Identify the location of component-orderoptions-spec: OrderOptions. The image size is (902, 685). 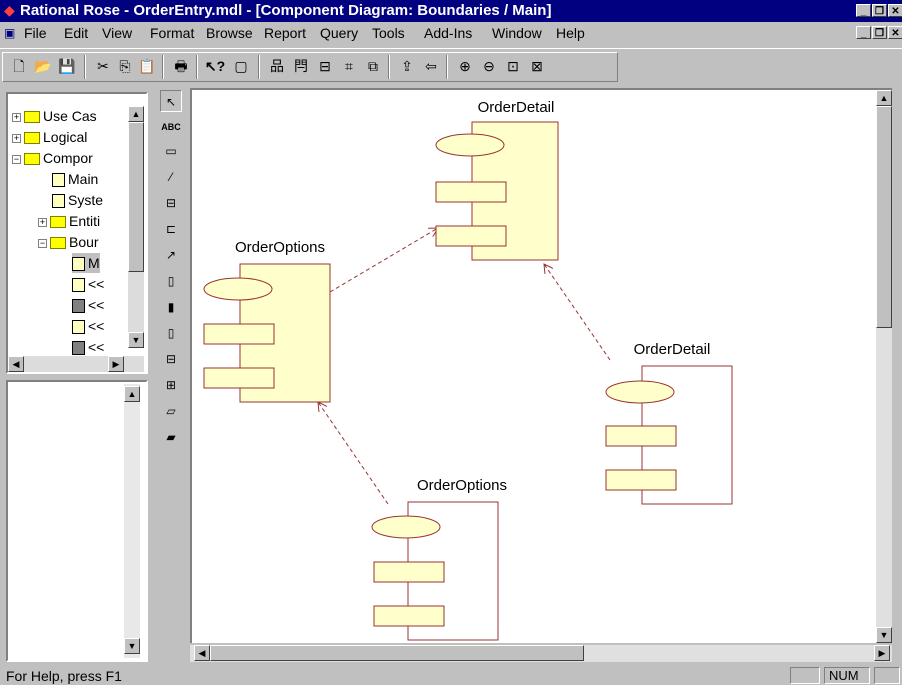
(267, 321).